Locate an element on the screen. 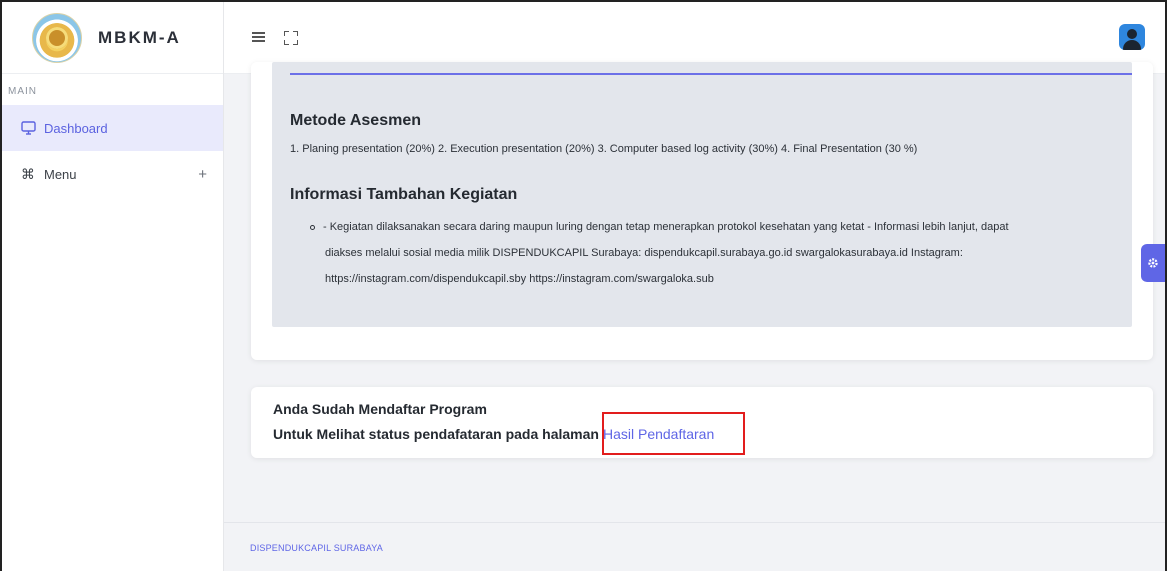  sidebar-item-label: Dashboard is located at coordinates (76, 128).